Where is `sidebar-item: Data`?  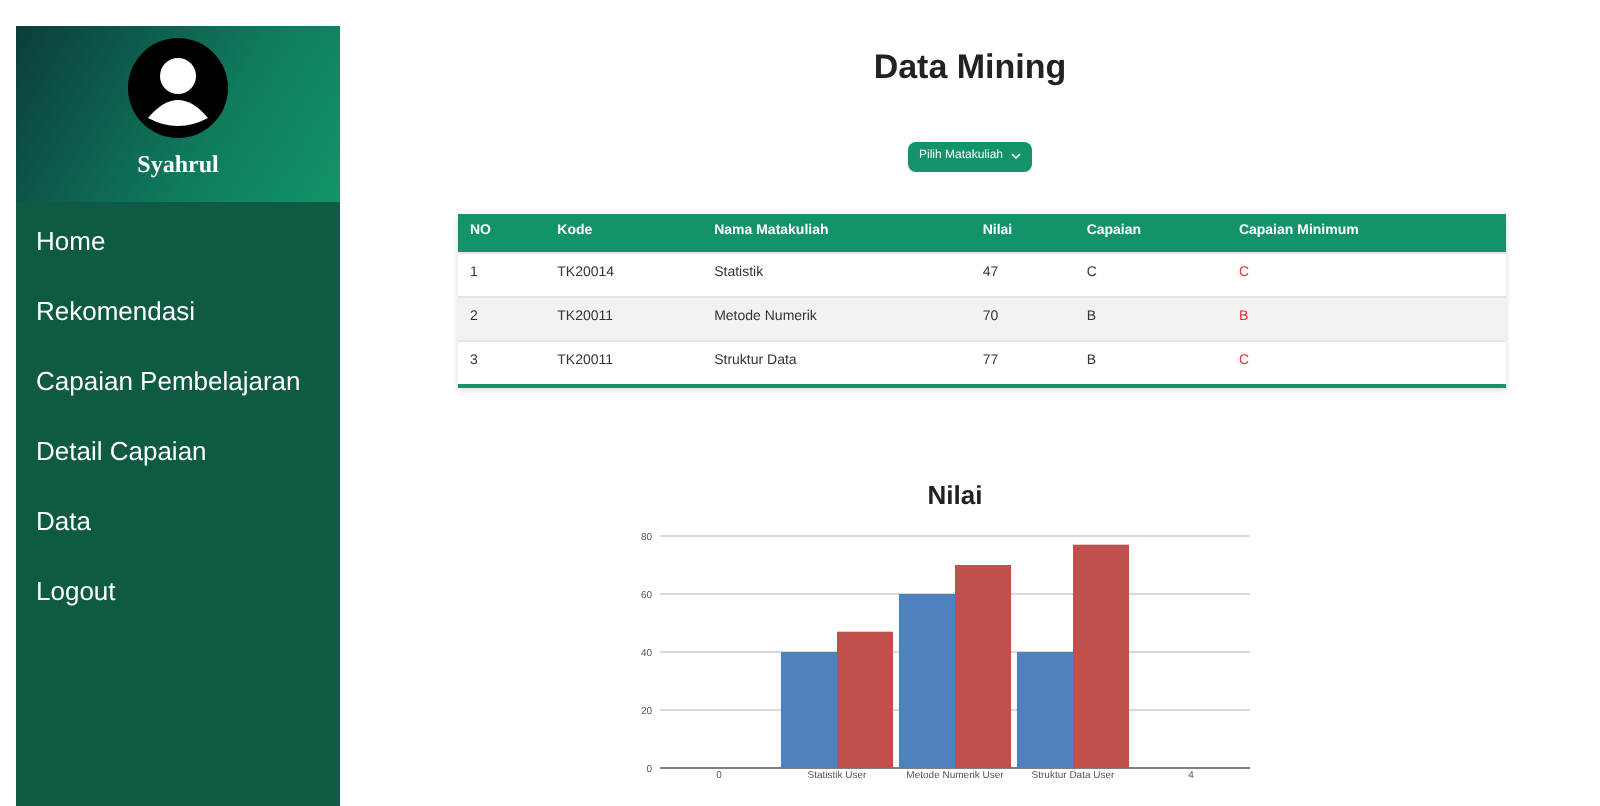 sidebar-item: Data is located at coordinates (188, 522).